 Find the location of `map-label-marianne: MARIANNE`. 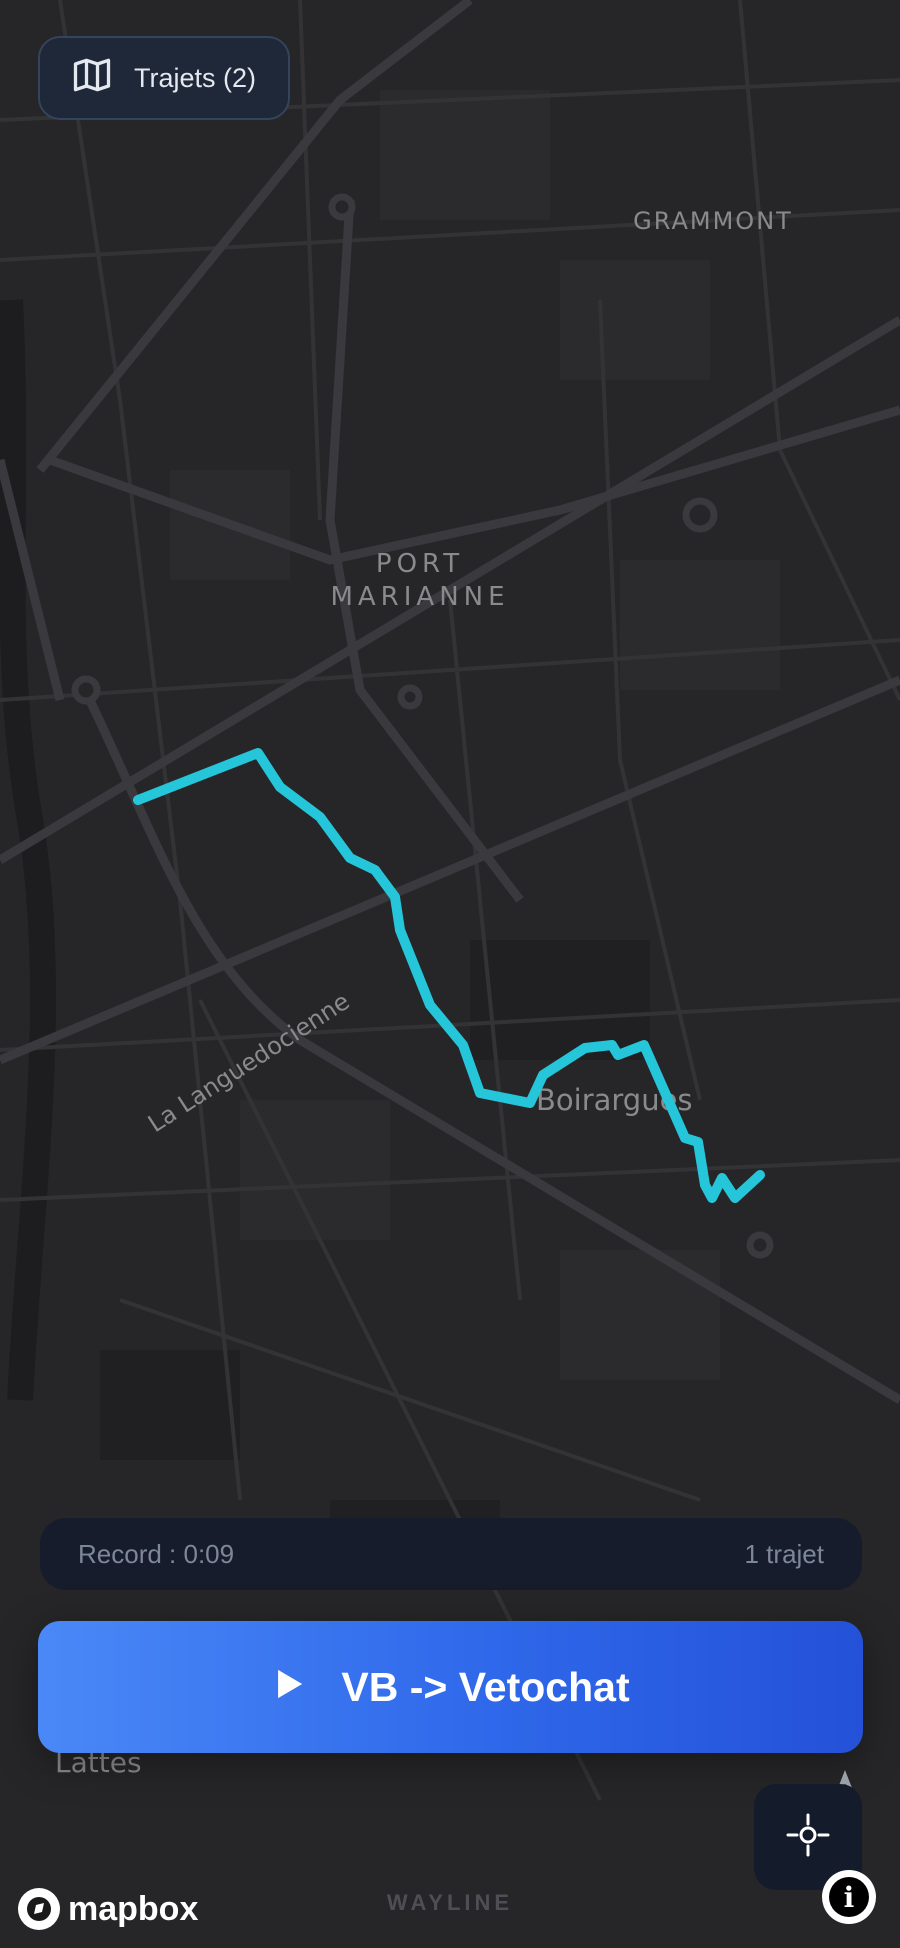

map-label-marianne: MARIANNE is located at coordinates (419, 597).